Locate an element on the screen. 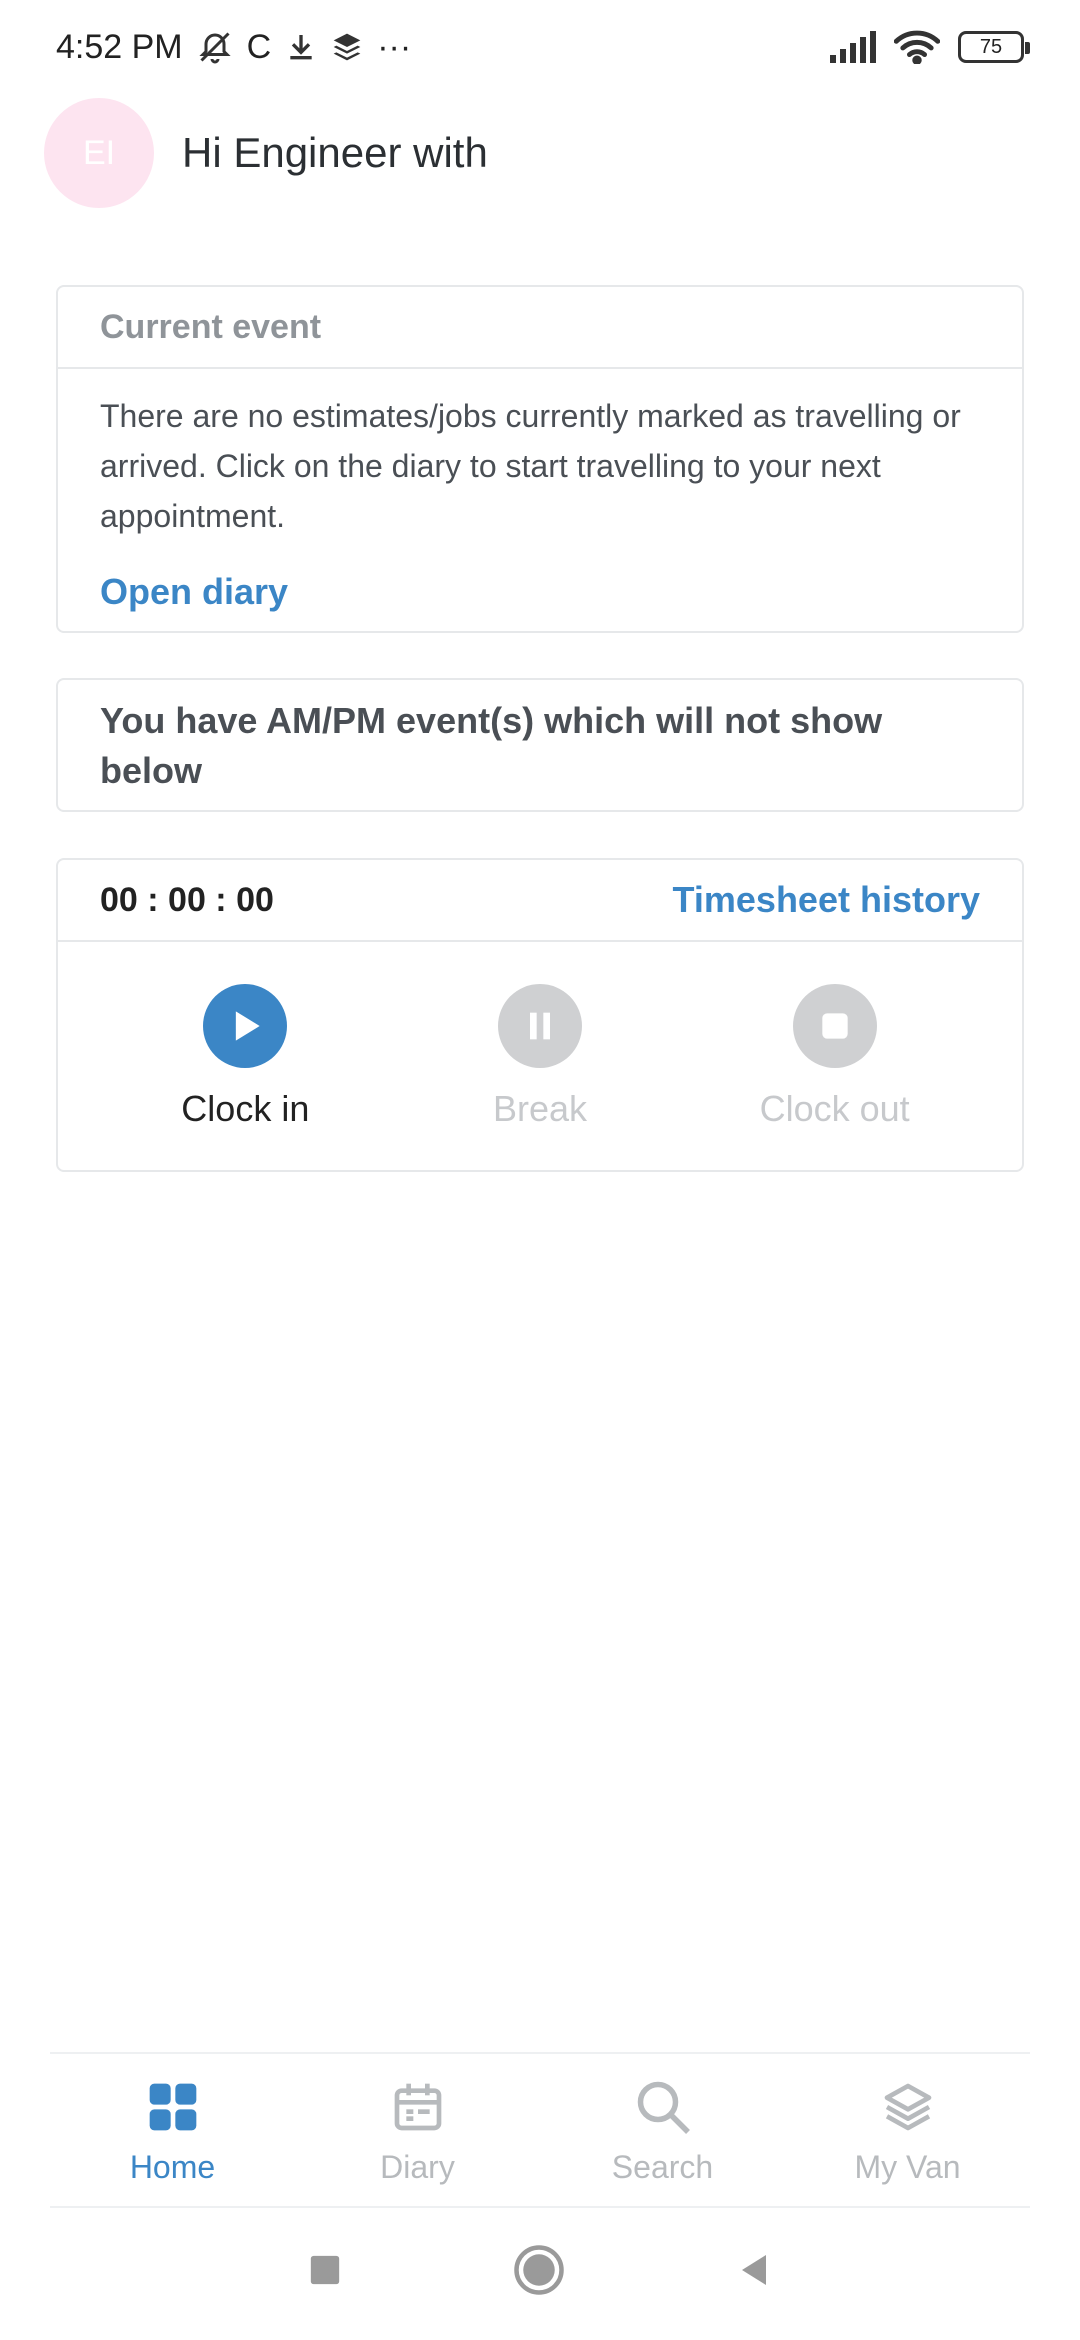  clock-out-button: Clock out is located at coordinates (835, 1057).